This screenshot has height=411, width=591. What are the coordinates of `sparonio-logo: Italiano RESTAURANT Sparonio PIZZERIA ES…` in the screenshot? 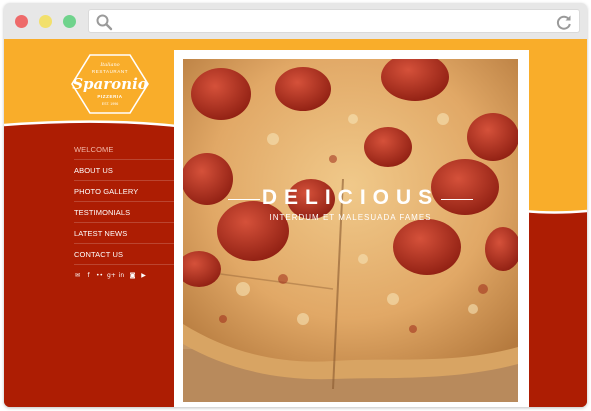 It's located at (110, 84).